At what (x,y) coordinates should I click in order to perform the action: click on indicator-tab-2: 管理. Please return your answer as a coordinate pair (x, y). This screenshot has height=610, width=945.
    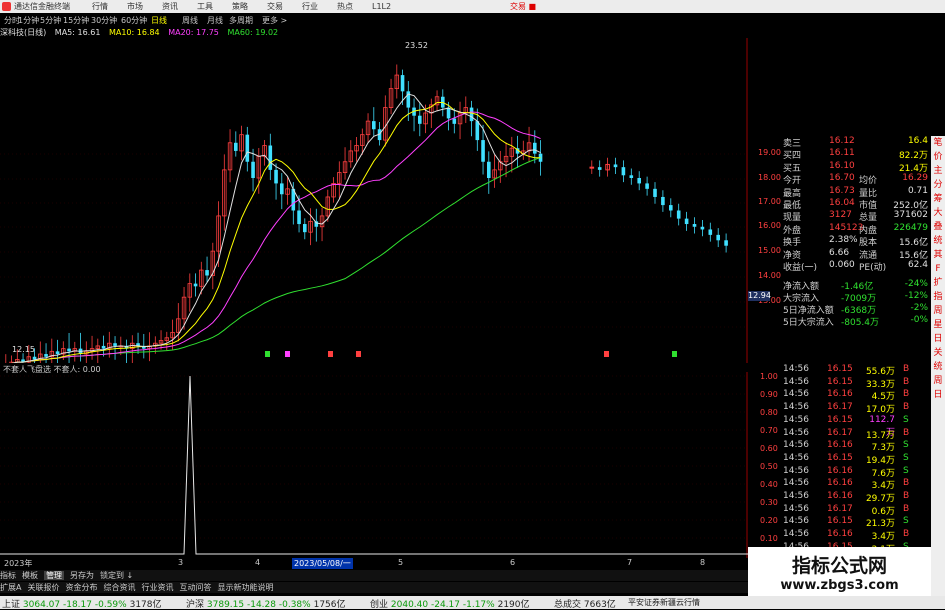
    Looking at the image, I should click on (54, 575).